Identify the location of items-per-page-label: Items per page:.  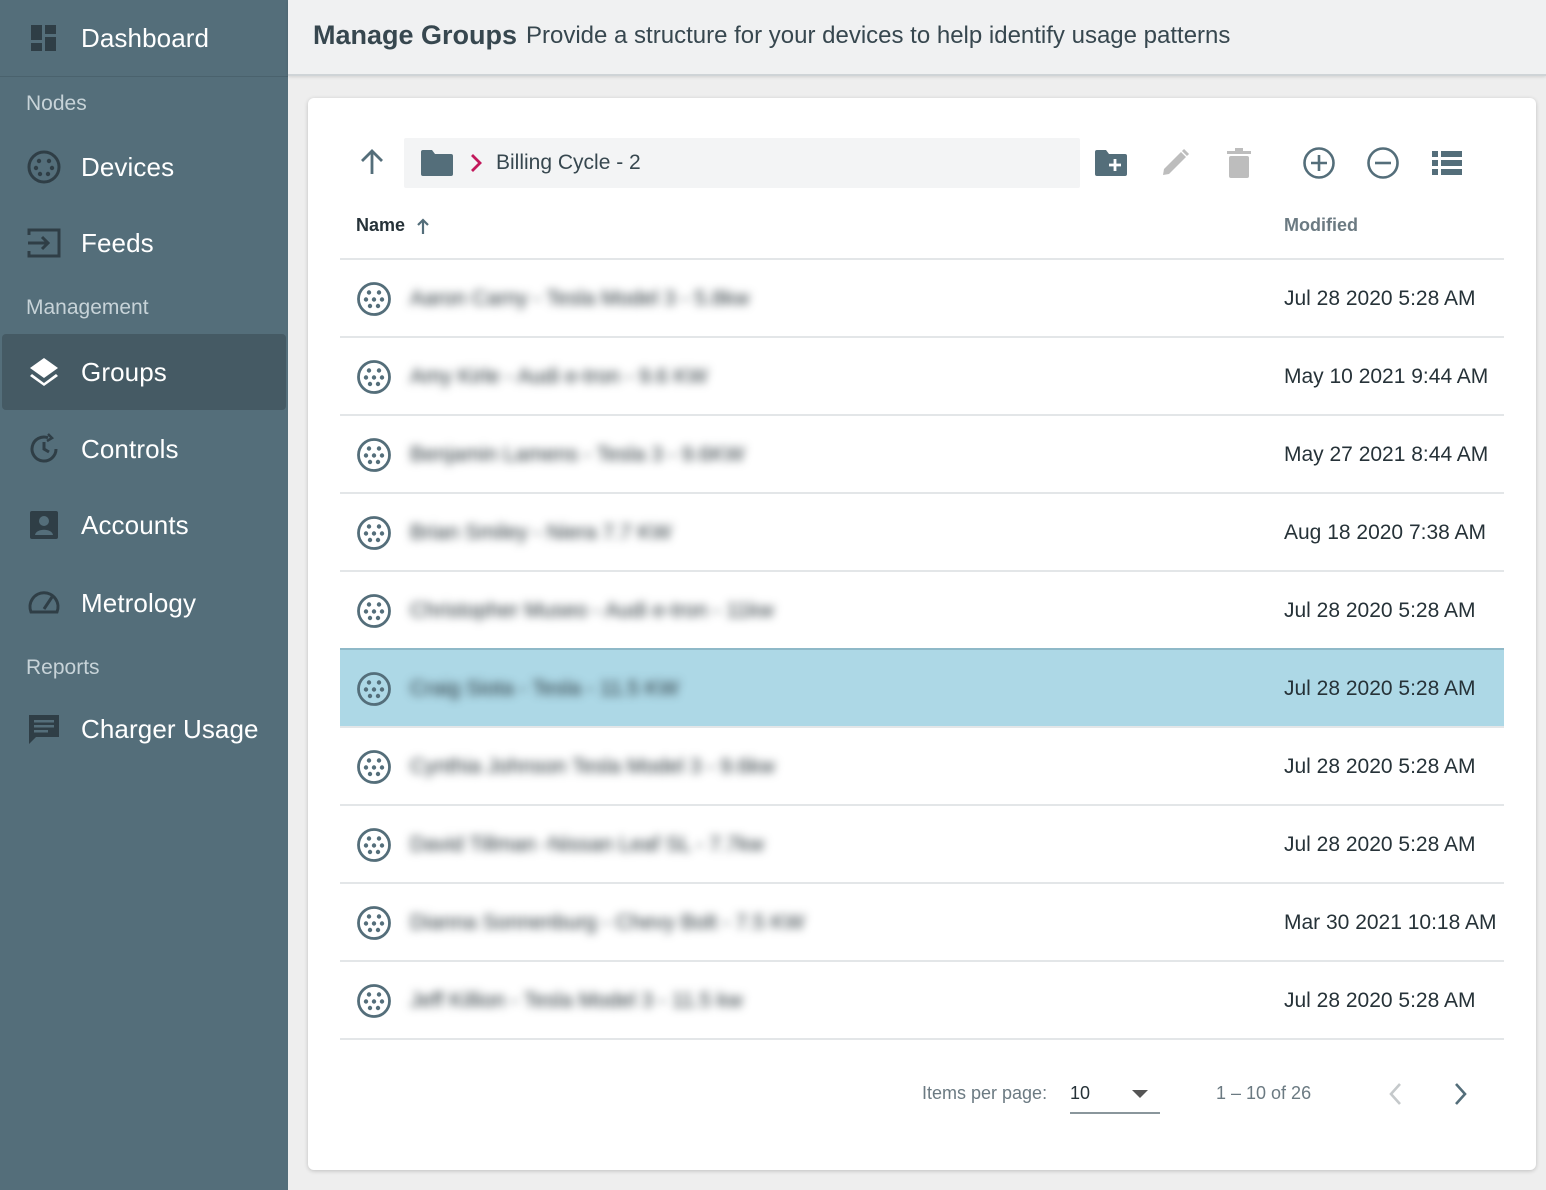
(985, 1093).